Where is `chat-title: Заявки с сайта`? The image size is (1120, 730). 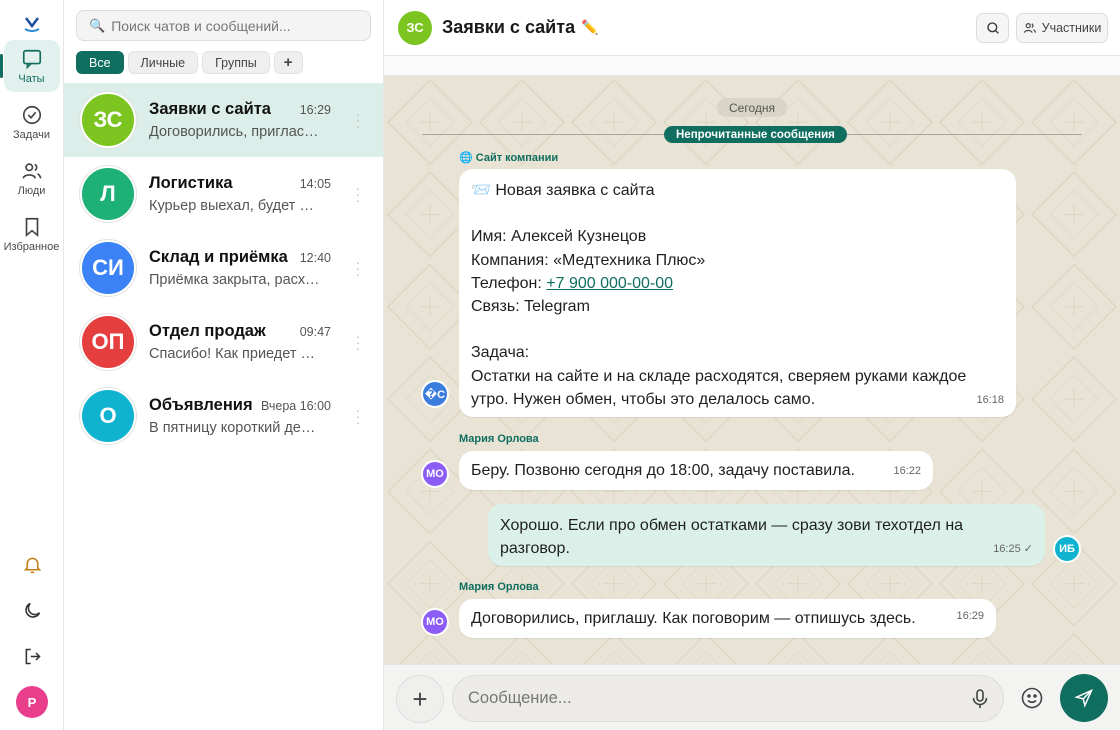
chat-title: Заявки с сайта is located at coordinates (509, 27).